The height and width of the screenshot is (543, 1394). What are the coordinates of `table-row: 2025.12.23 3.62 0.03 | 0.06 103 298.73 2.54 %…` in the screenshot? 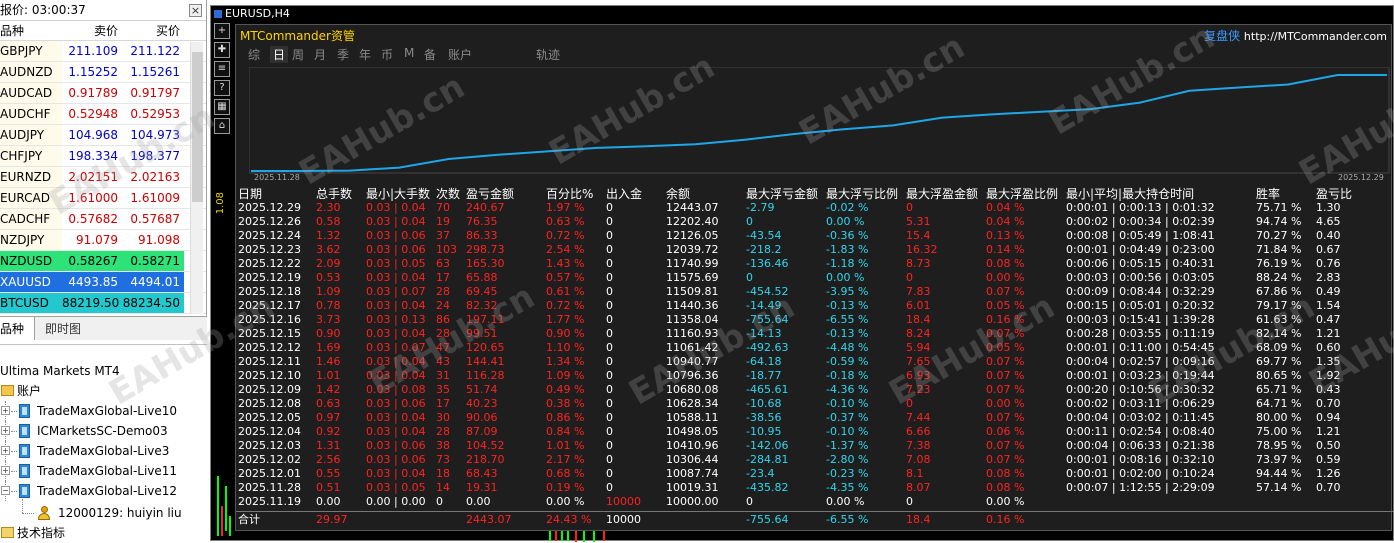 It's located at (814, 250).